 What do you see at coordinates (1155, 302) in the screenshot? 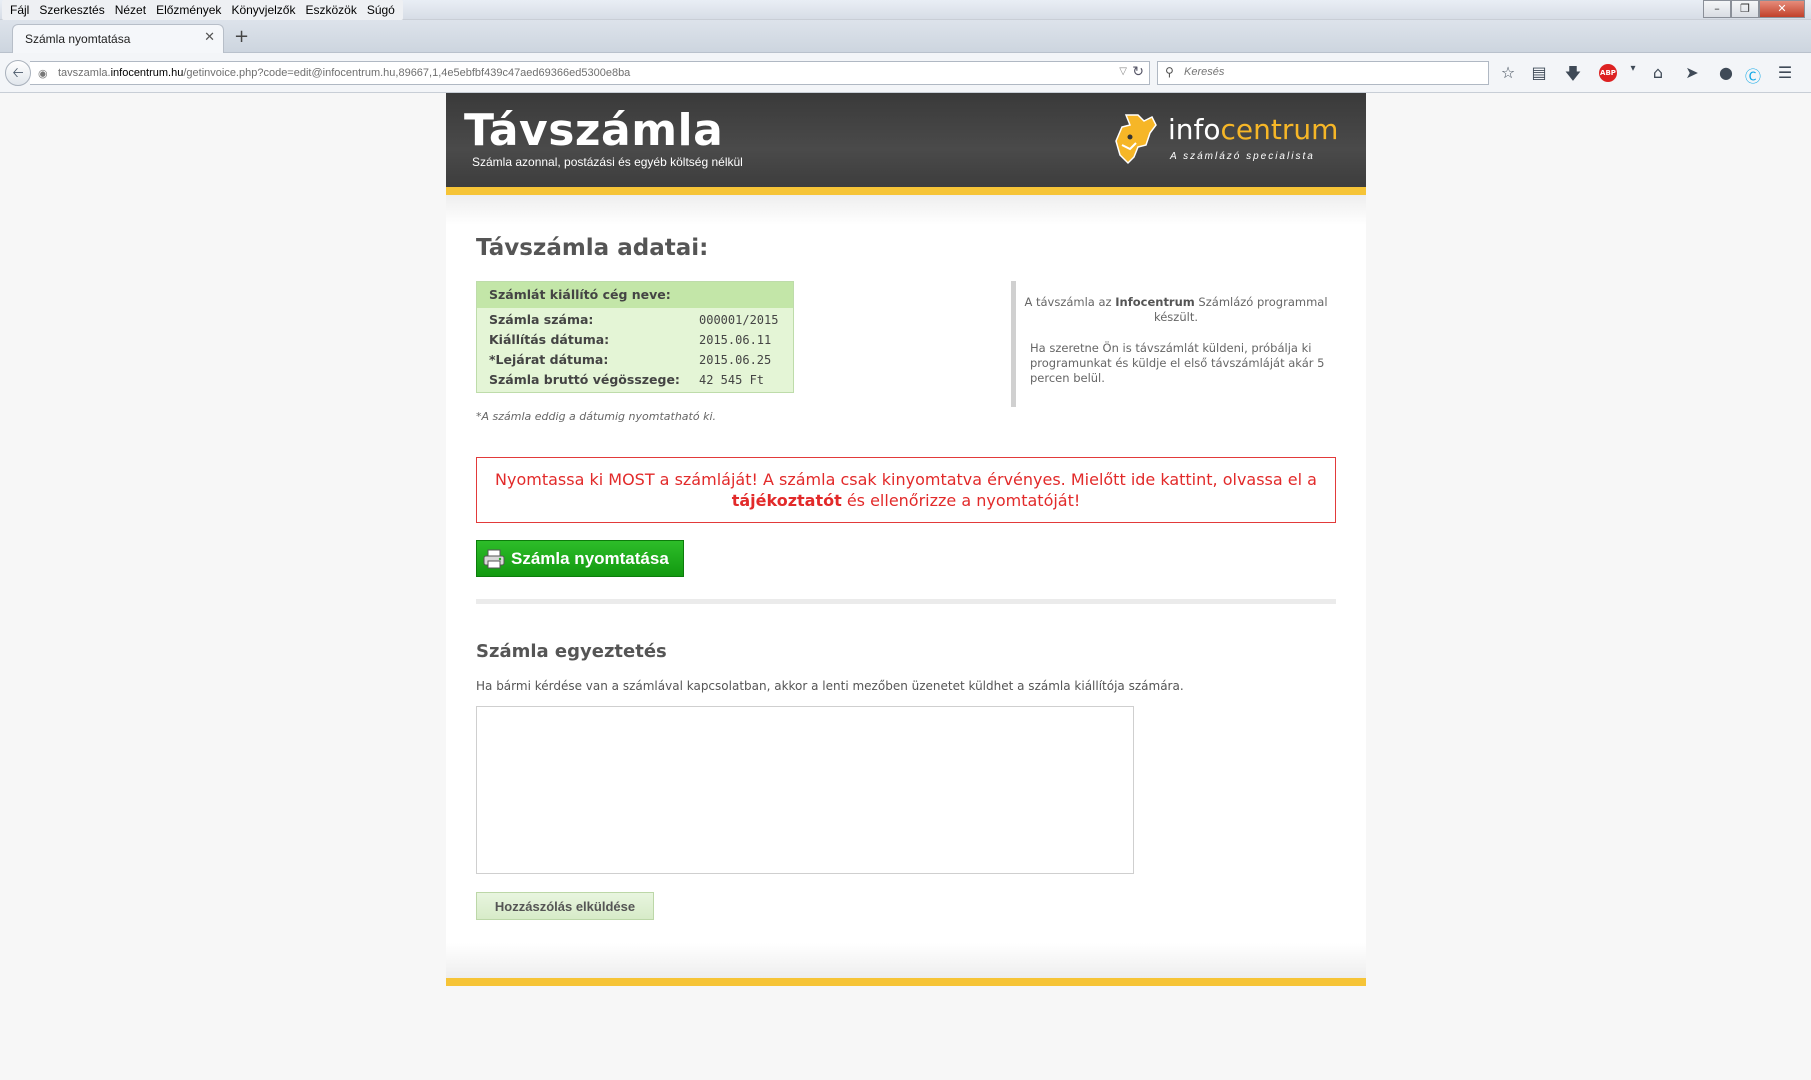
I see `promo-brand: Infocentrum` at bounding box center [1155, 302].